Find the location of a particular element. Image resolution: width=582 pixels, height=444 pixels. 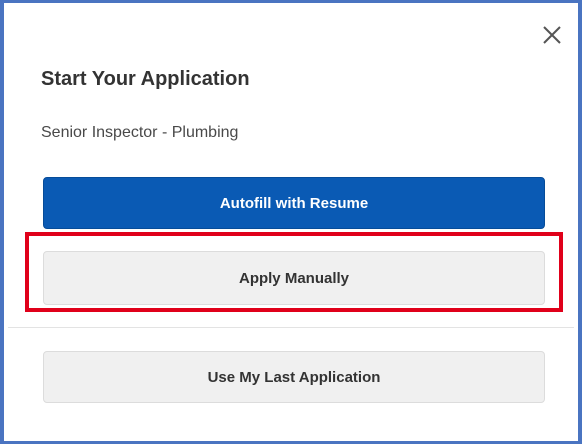

apply-manually-button: Apply Manually is located at coordinates (294, 278).